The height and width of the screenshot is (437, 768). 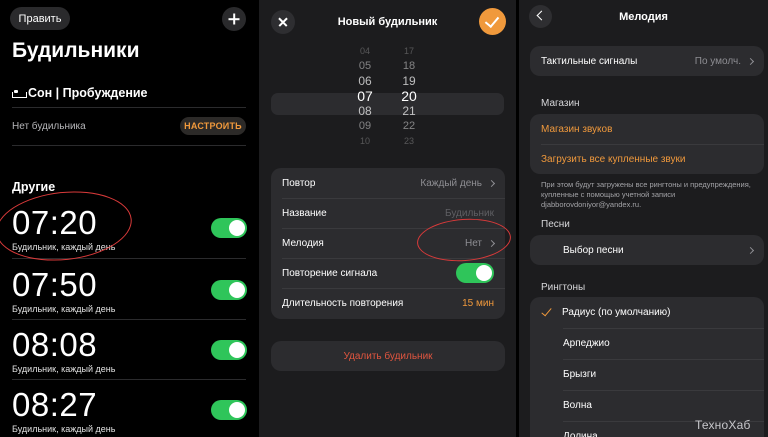 What do you see at coordinates (388, 183) in the screenshot?
I see `repeat-row: Повтор Каждый день` at bounding box center [388, 183].